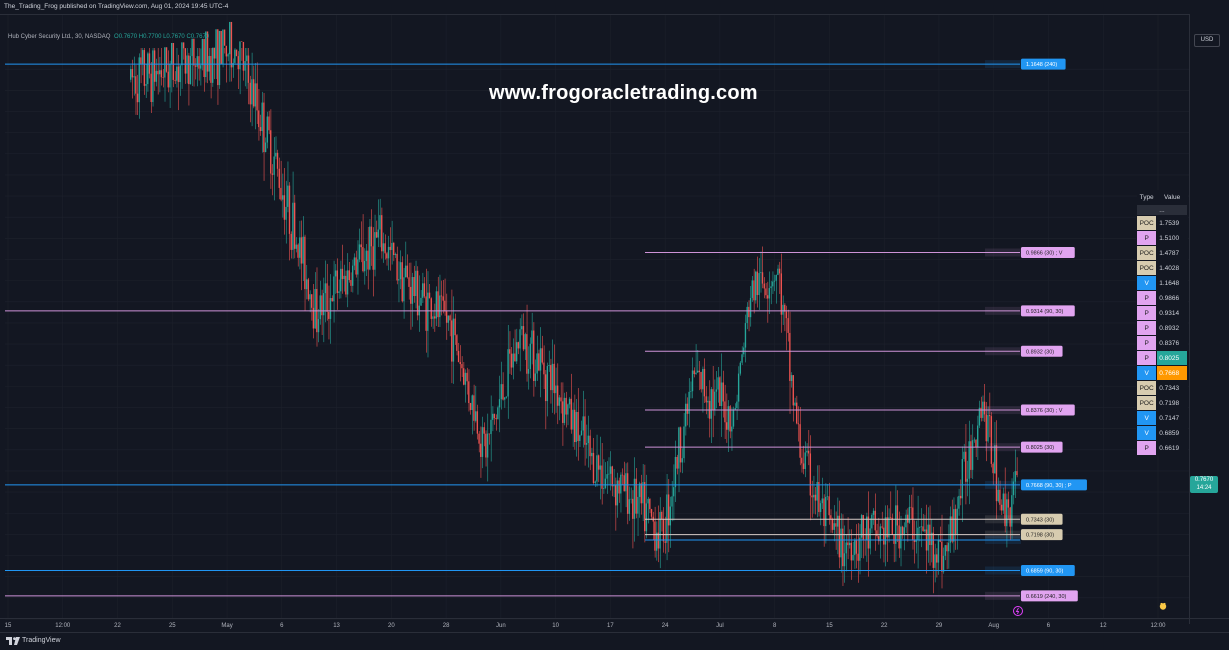  Describe the element at coordinates (1146, 433) in the screenshot. I see `row-type: V` at that location.